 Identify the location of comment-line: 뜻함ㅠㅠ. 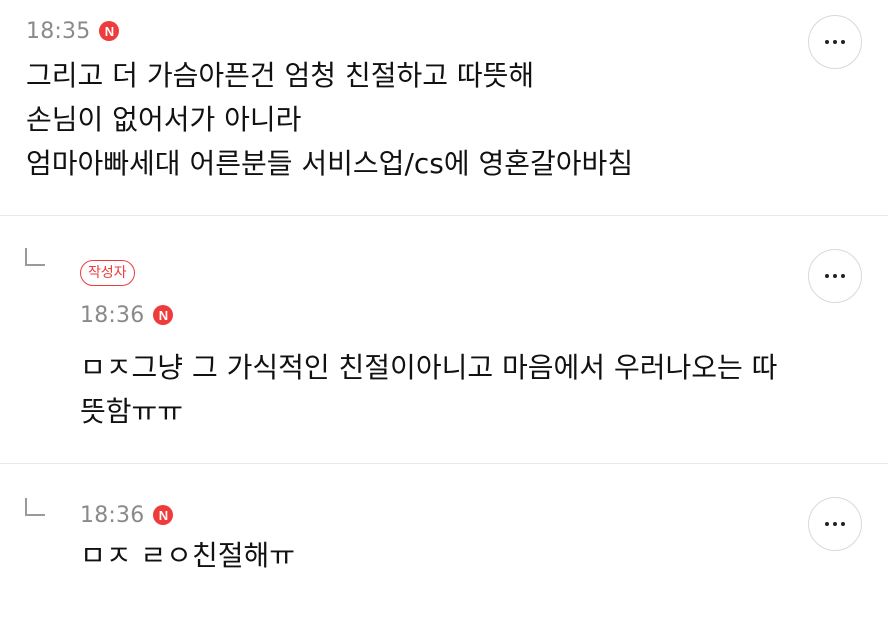
(132, 411).